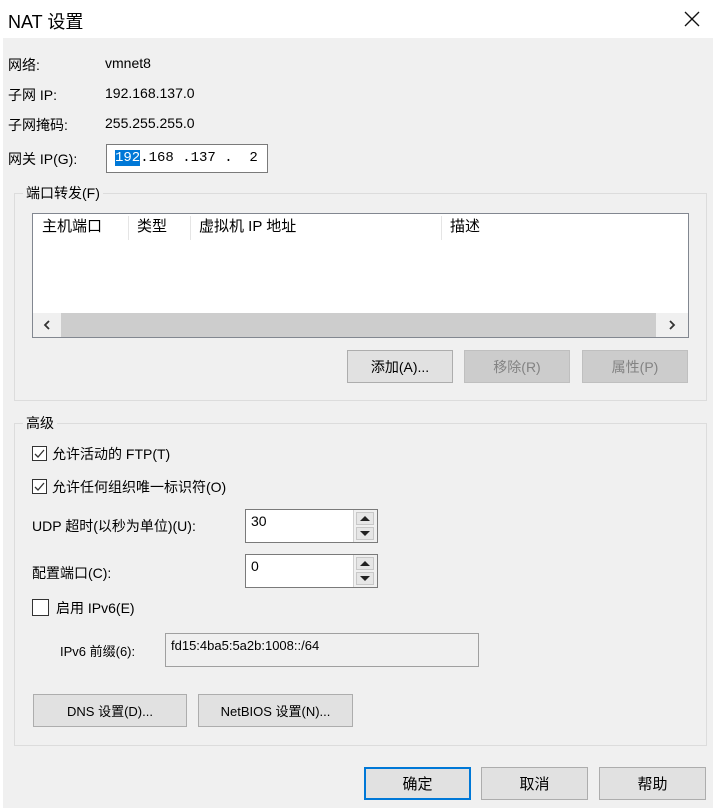 This screenshot has width=715, height=809. What do you see at coordinates (150, 93) in the screenshot?
I see `subnet-ip-value: 192.168.137.0` at bounding box center [150, 93].